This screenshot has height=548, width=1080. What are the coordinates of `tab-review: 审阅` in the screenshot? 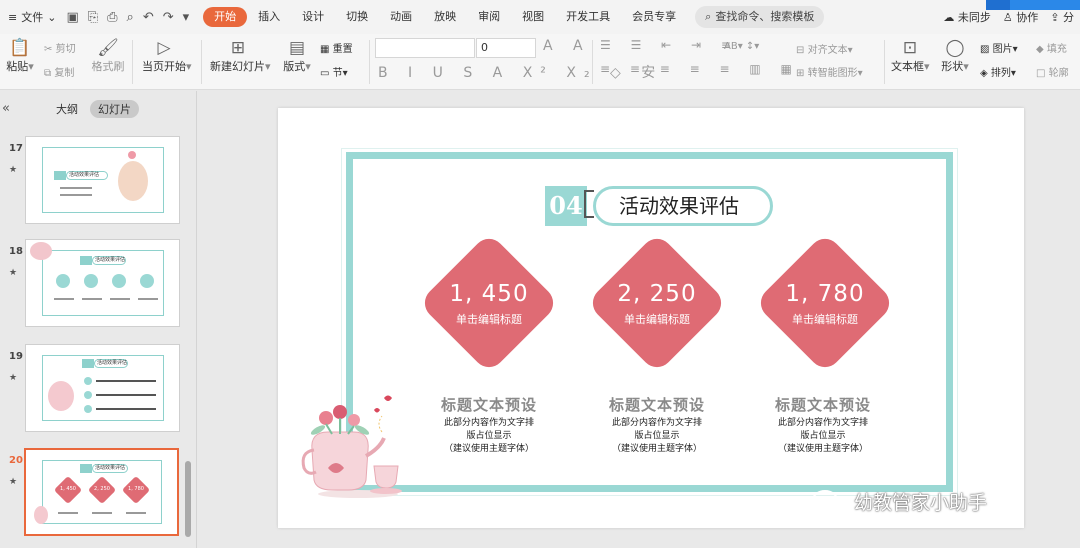 It's located at (489, 17).